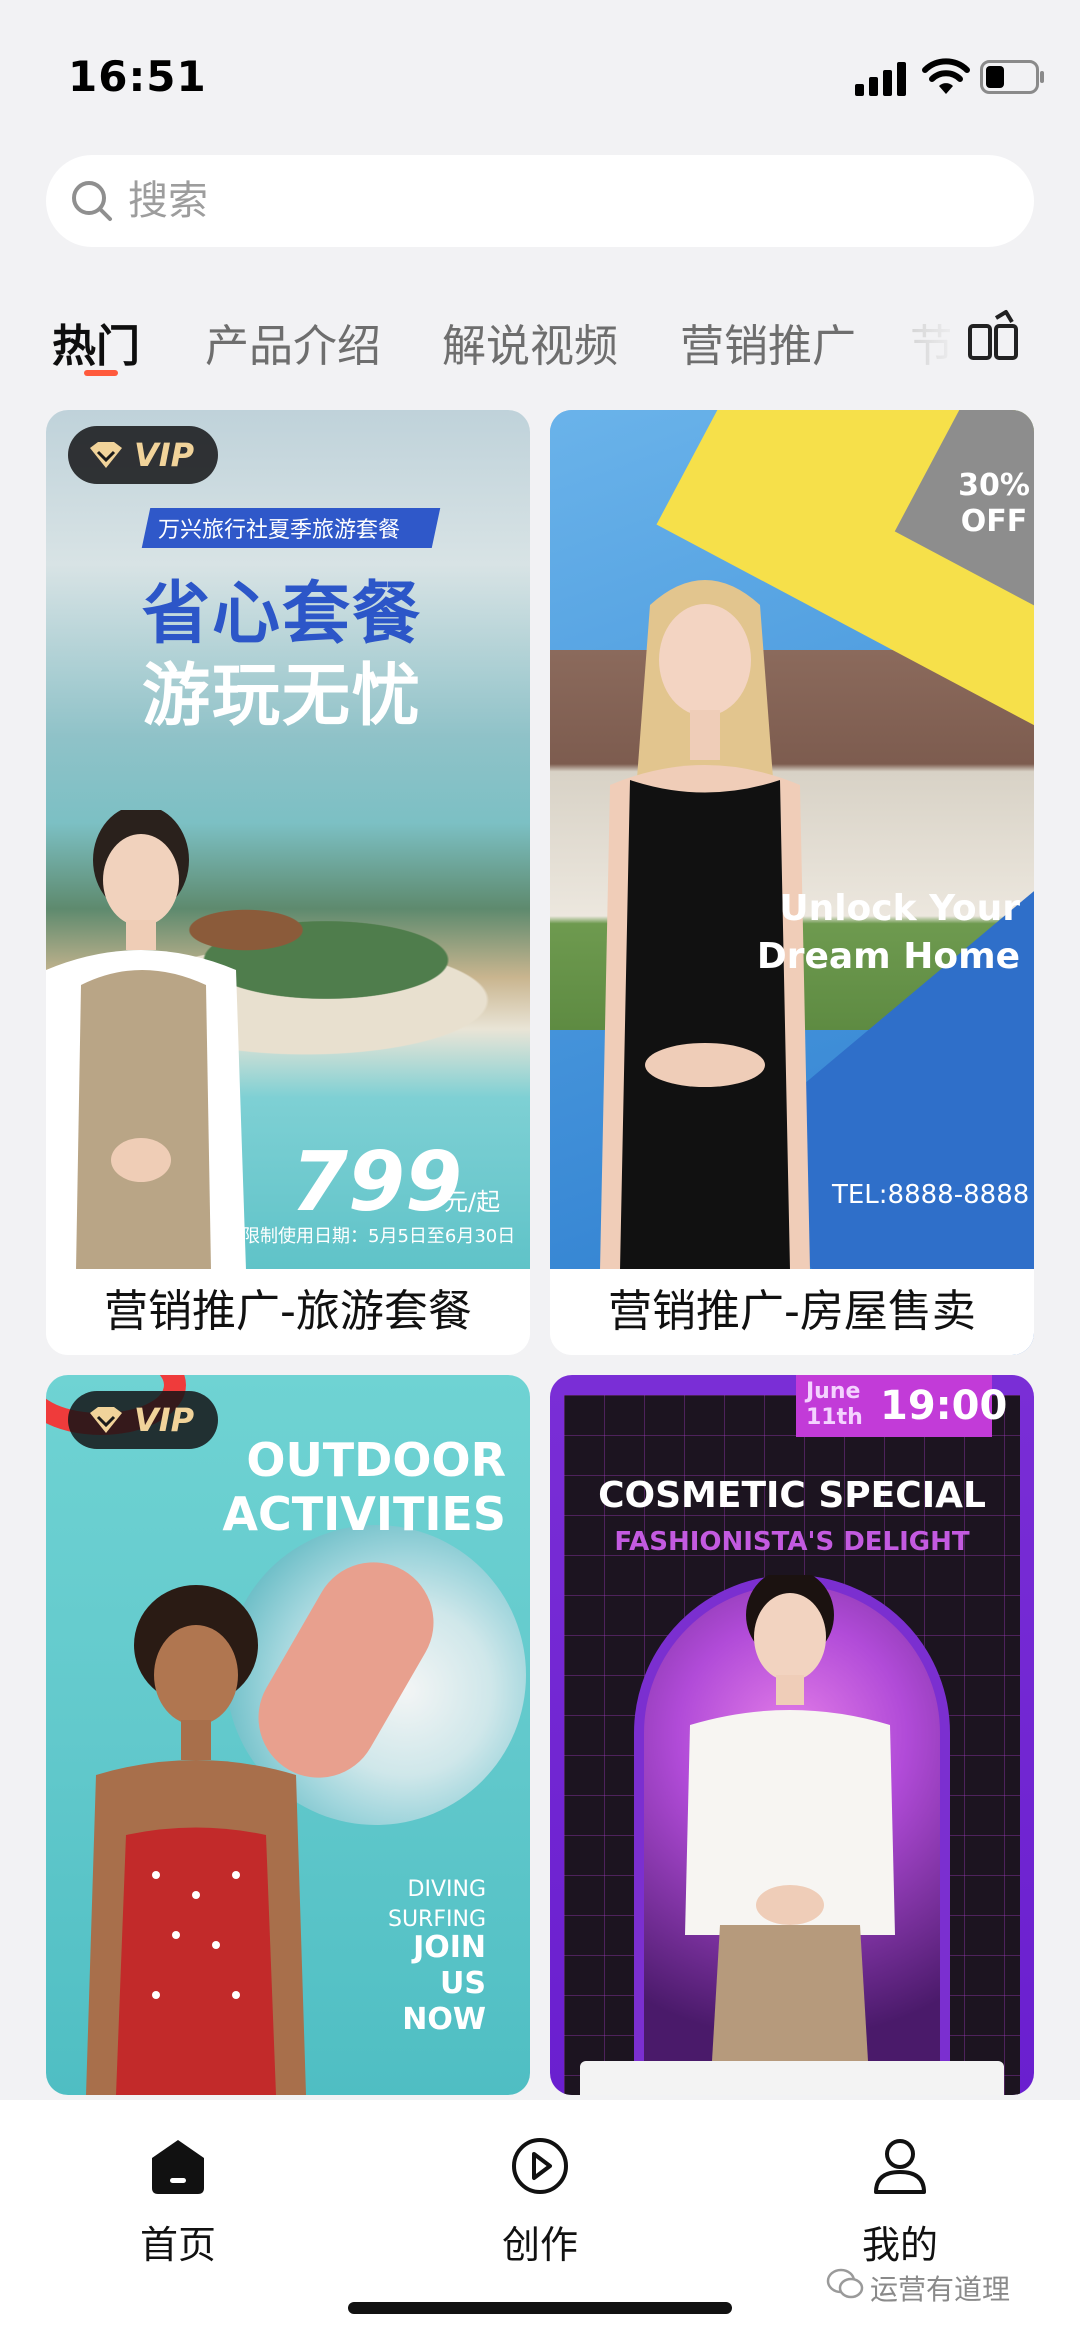 The width and height of the screenshot is (1080, 2339). Describe the element at coordinates (379, 1236) in the screenshot. I see `valid-dates: 限制使用日期：5月5日至6月30日` at that location.